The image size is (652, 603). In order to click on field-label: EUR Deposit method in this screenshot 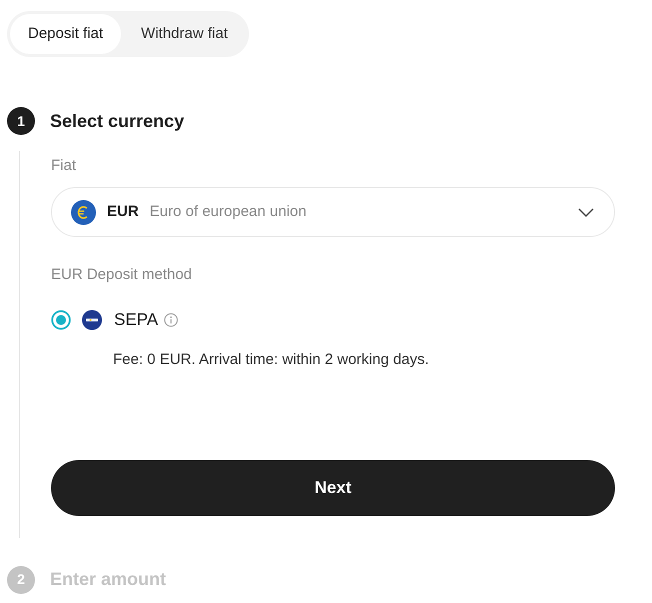, I will do `click(122, 275)`.